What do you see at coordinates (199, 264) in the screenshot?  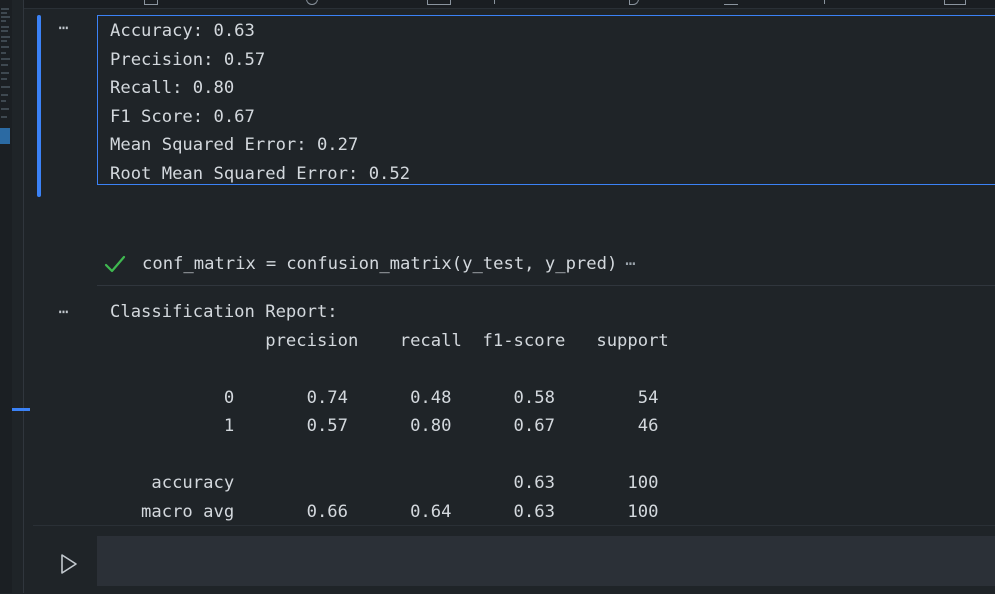 I see `code-variable: conf_matrix` at bounding box center [199, 264].